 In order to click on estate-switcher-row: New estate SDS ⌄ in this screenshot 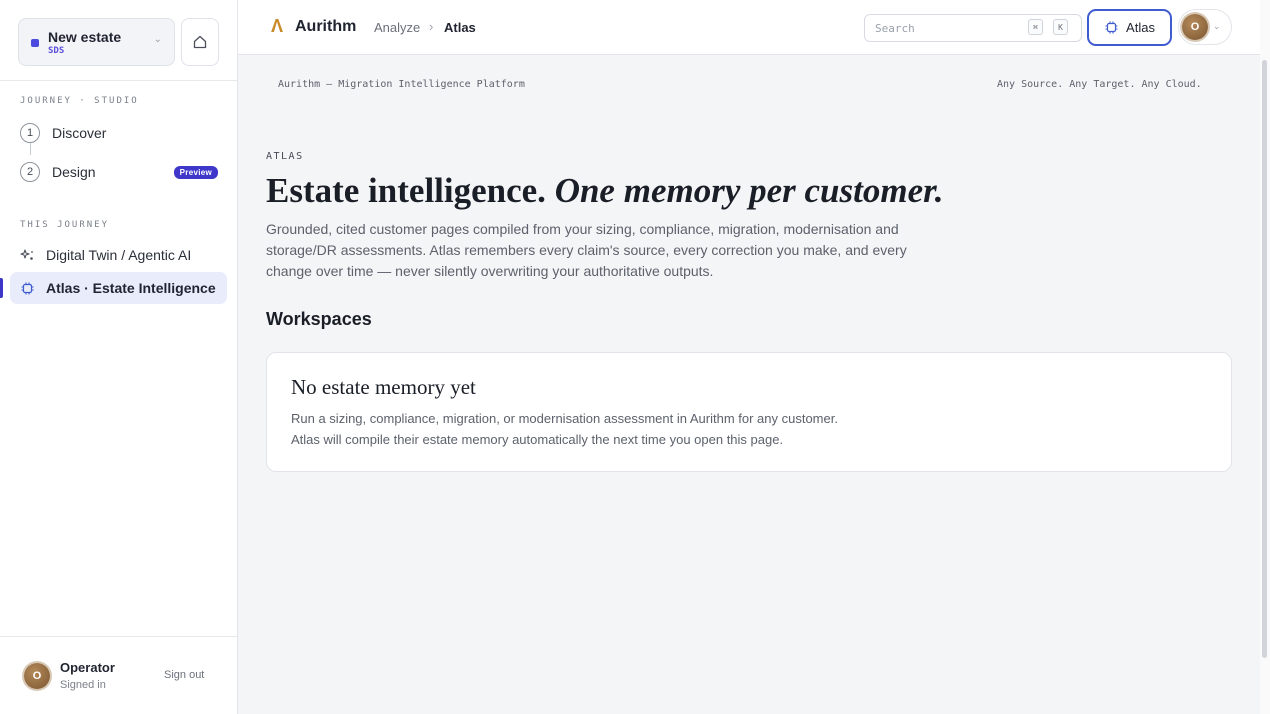, I will do `click(118, 42)`.